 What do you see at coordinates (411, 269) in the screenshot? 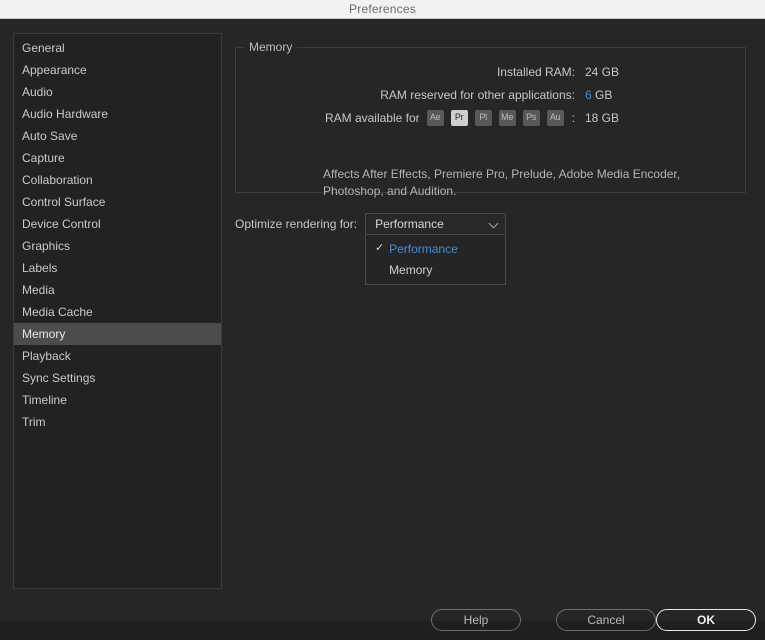
I see `dropdown-option-label: Memory` at bounding box center [411, 269].